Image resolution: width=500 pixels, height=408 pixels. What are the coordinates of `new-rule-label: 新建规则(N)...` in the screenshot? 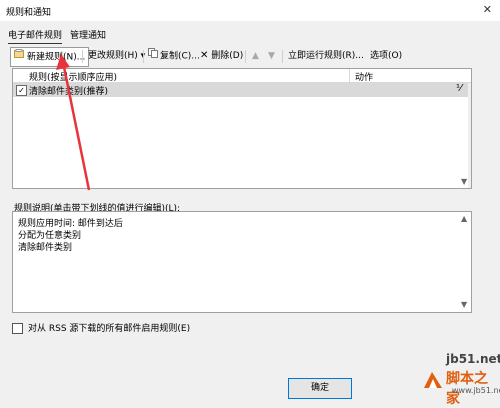 It's located at (56, 57).